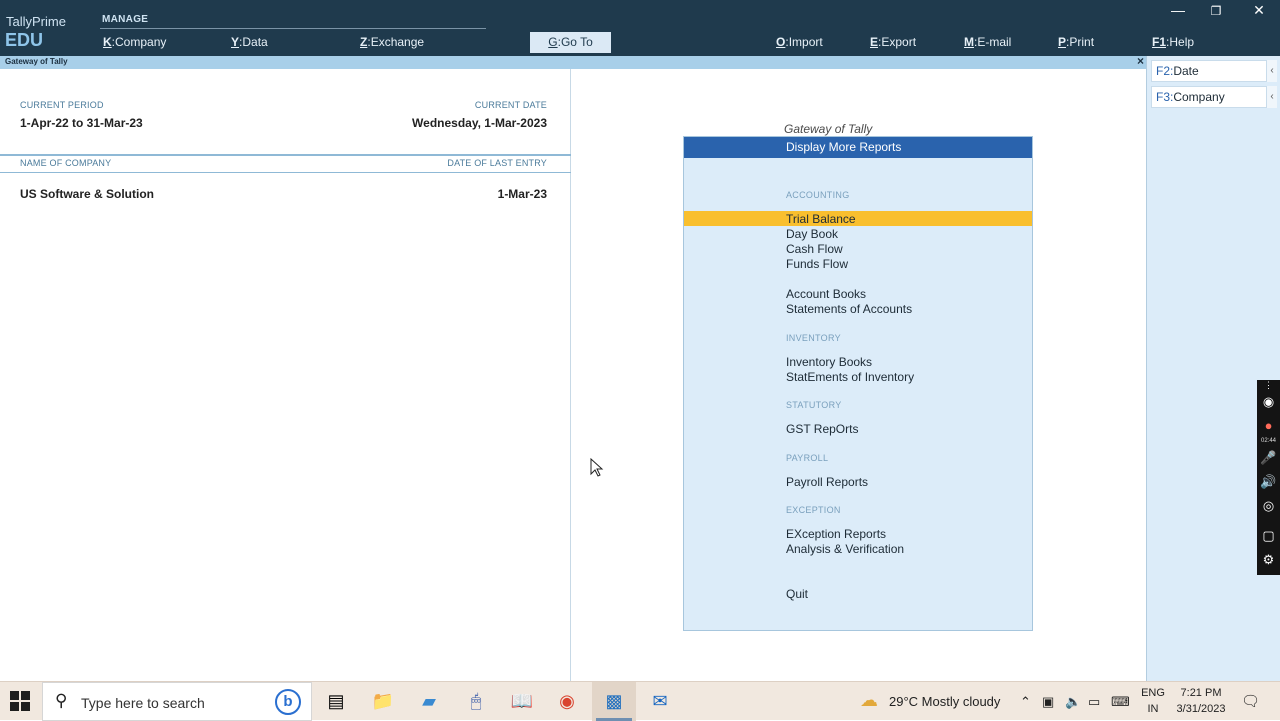 The image size is (1280, 721). I want to click on section-exception: EXCEPTION, so click(813, 510).